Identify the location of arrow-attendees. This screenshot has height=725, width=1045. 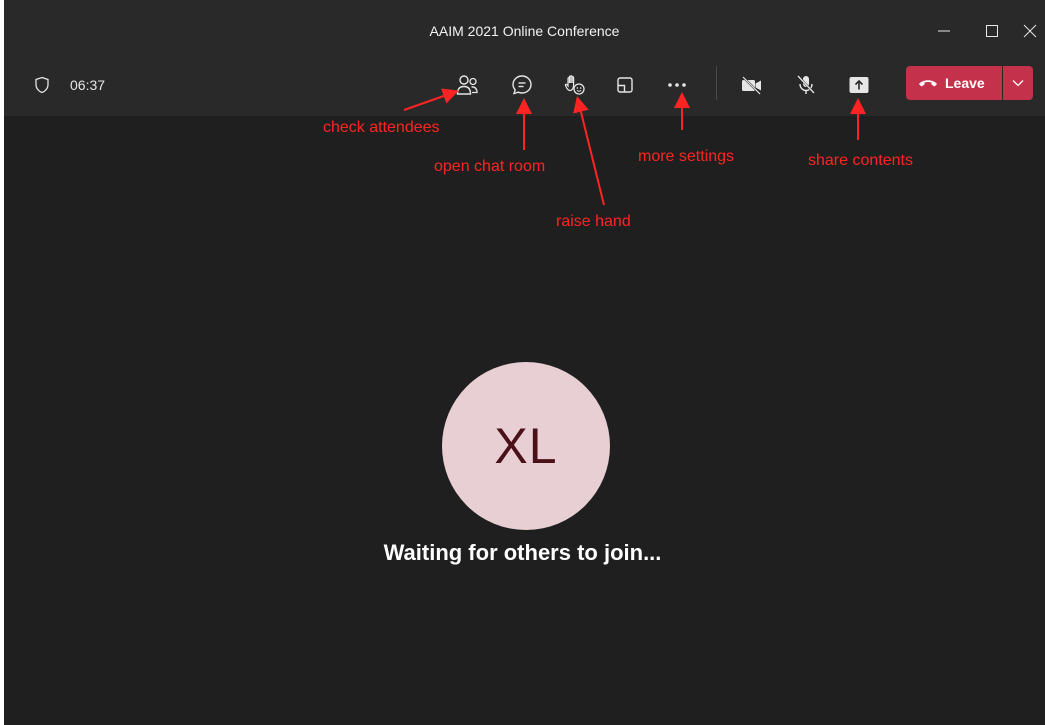
(431, 99).